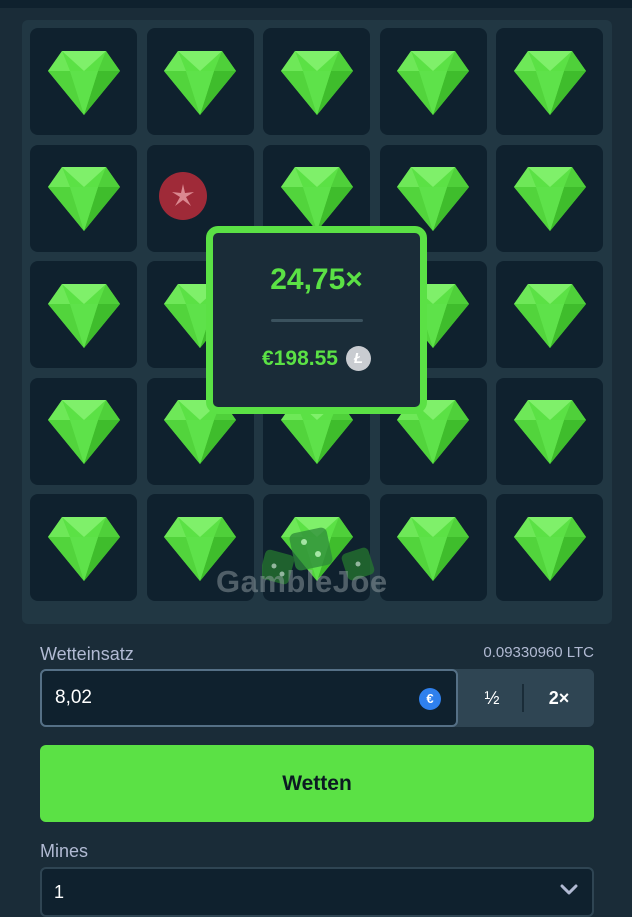  What do you see at coordinates (317, 892) in the screenshot?
I see `mines-count-select: 1` at bounding box center [317, 892].